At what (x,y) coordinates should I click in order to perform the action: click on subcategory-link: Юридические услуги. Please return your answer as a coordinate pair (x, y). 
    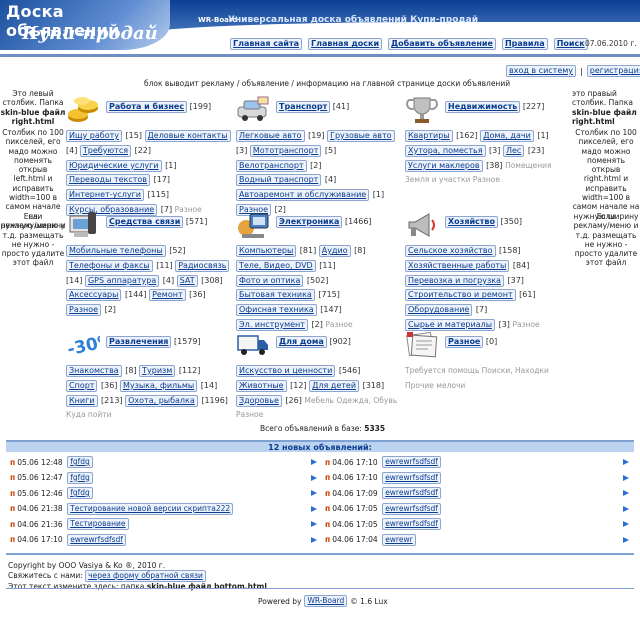
    Looking at the image, I should click on (114, 165).